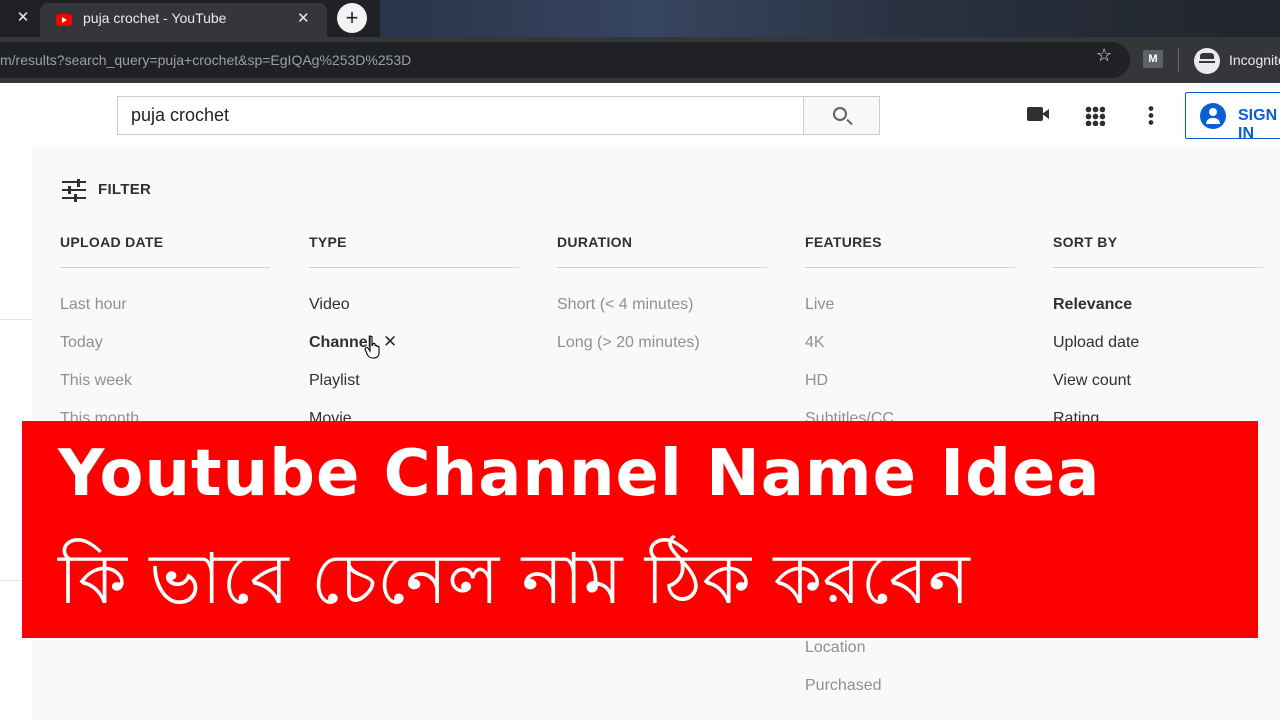 The image size is (1280, 720). I want to click on column-heading: TYPE, so click(414, 251).